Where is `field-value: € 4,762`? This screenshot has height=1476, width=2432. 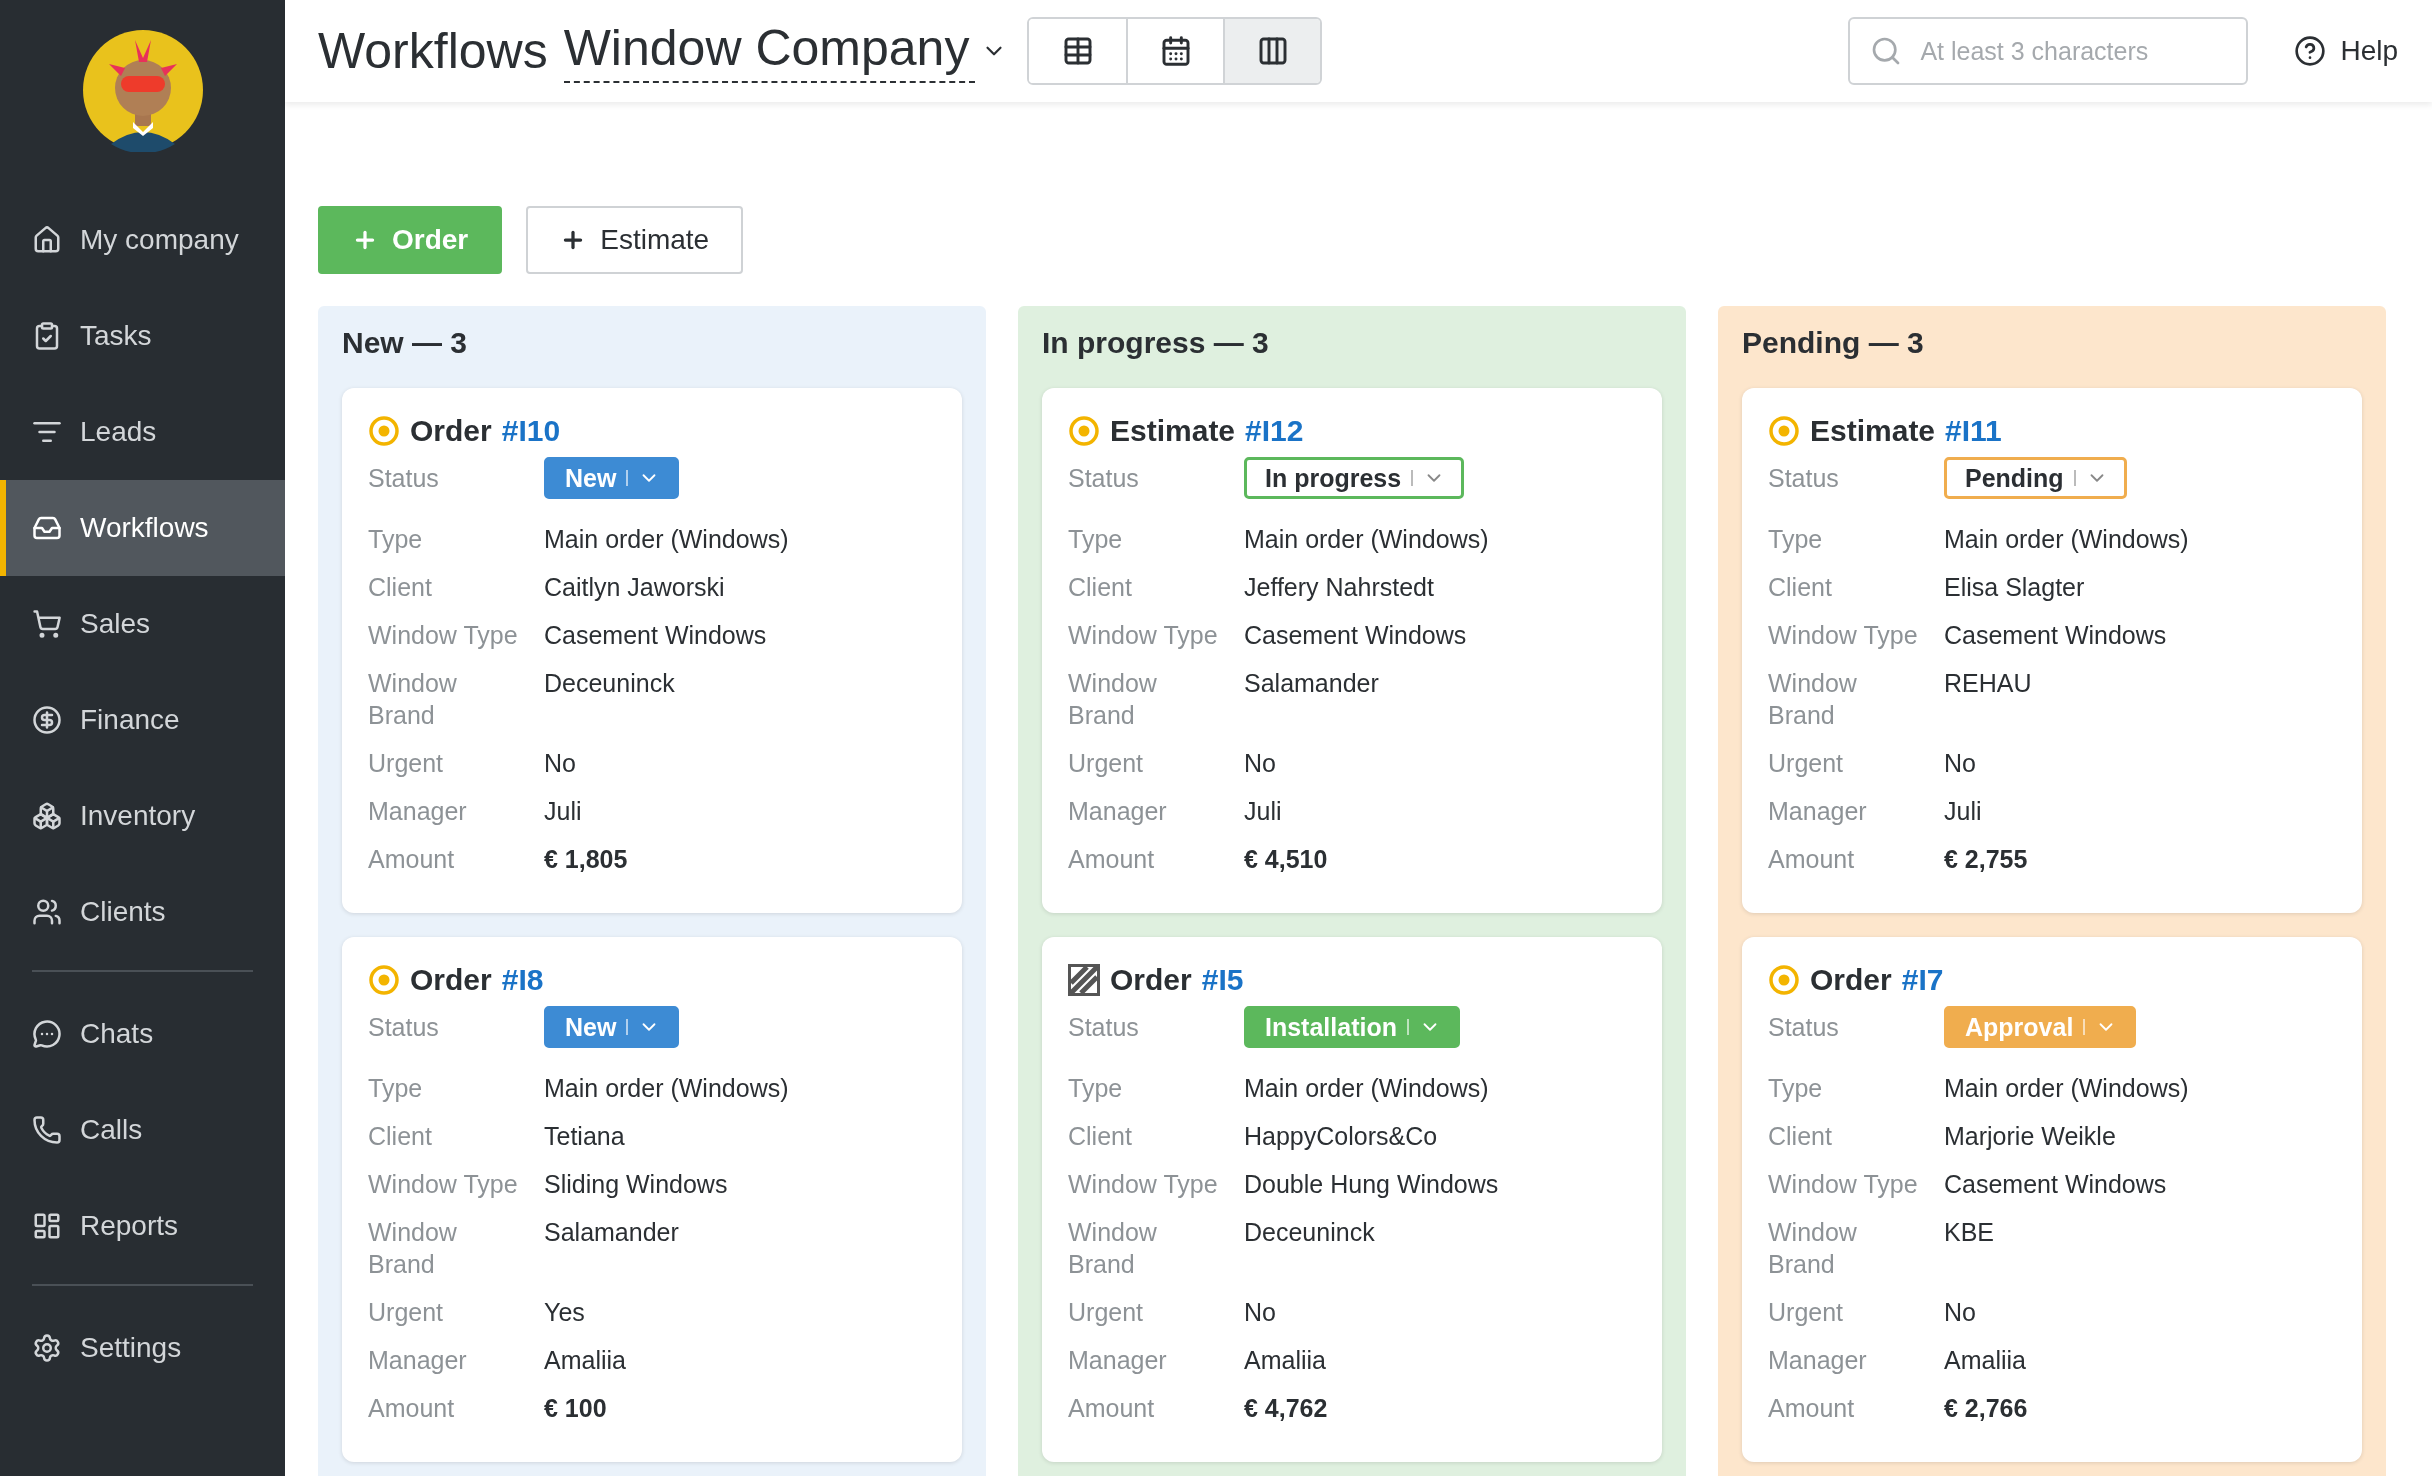
field-value: € 4,762 is located at coordinates (1286, 1408).